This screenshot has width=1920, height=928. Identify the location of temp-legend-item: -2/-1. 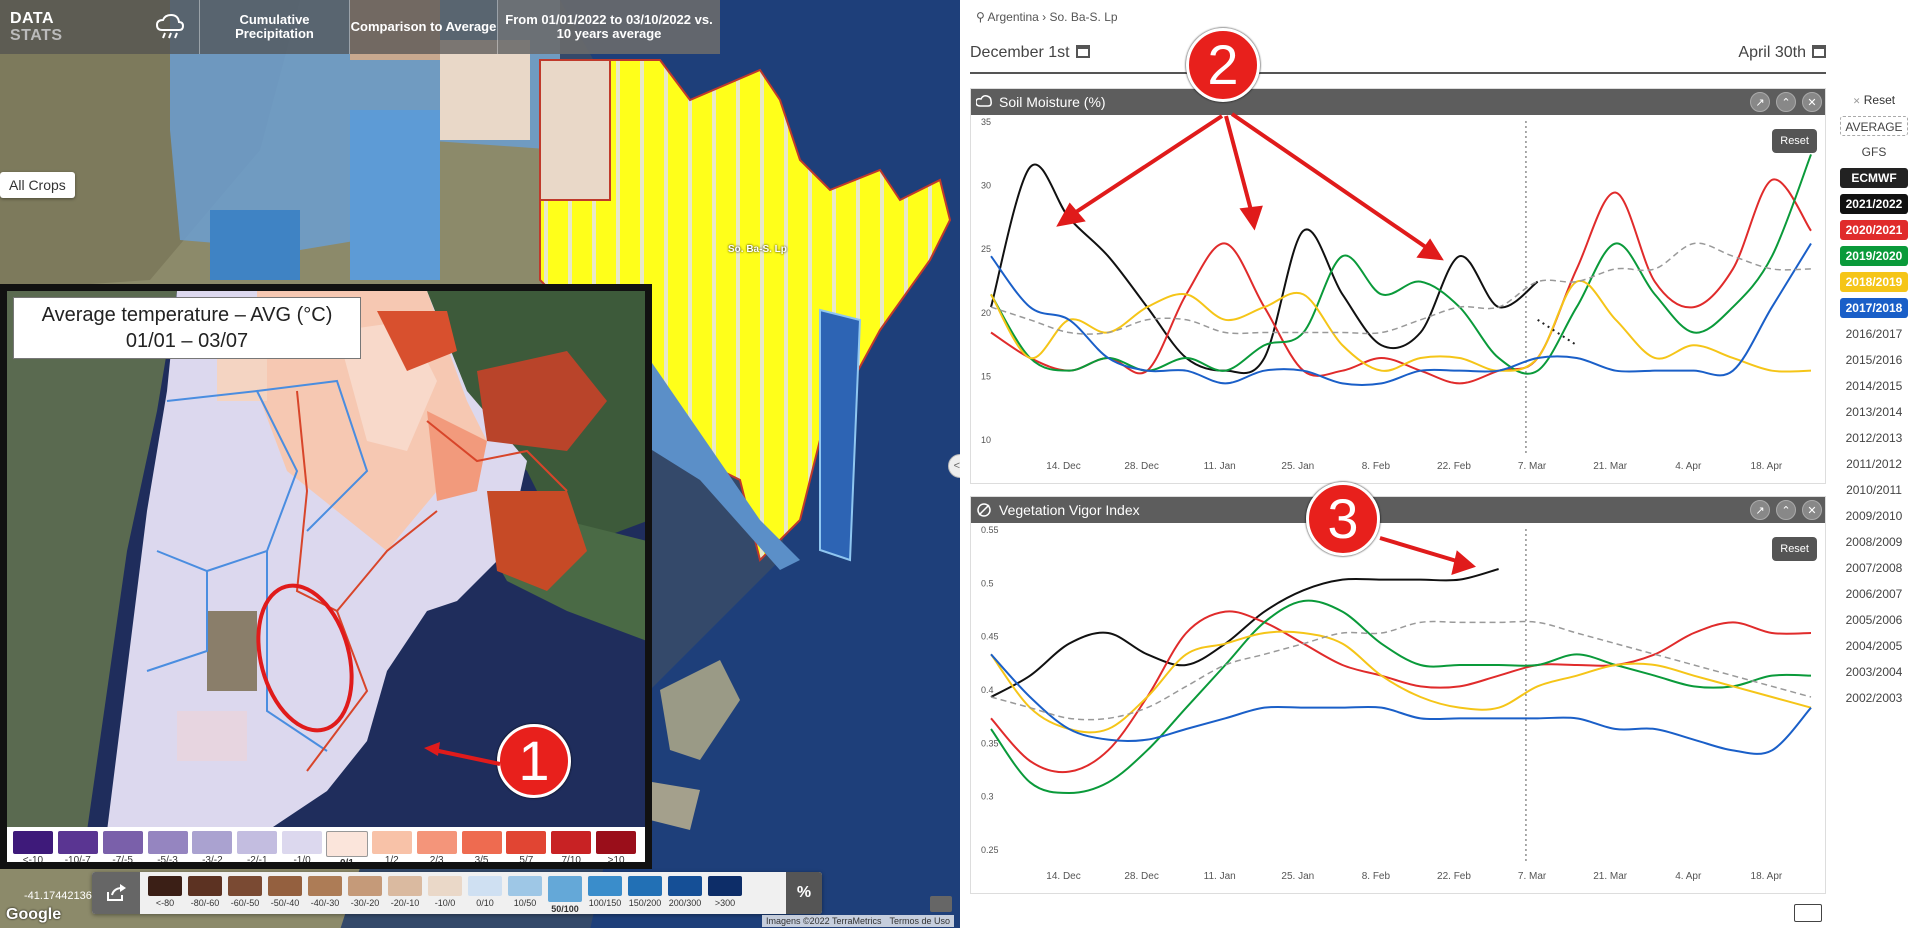
(257, 846).